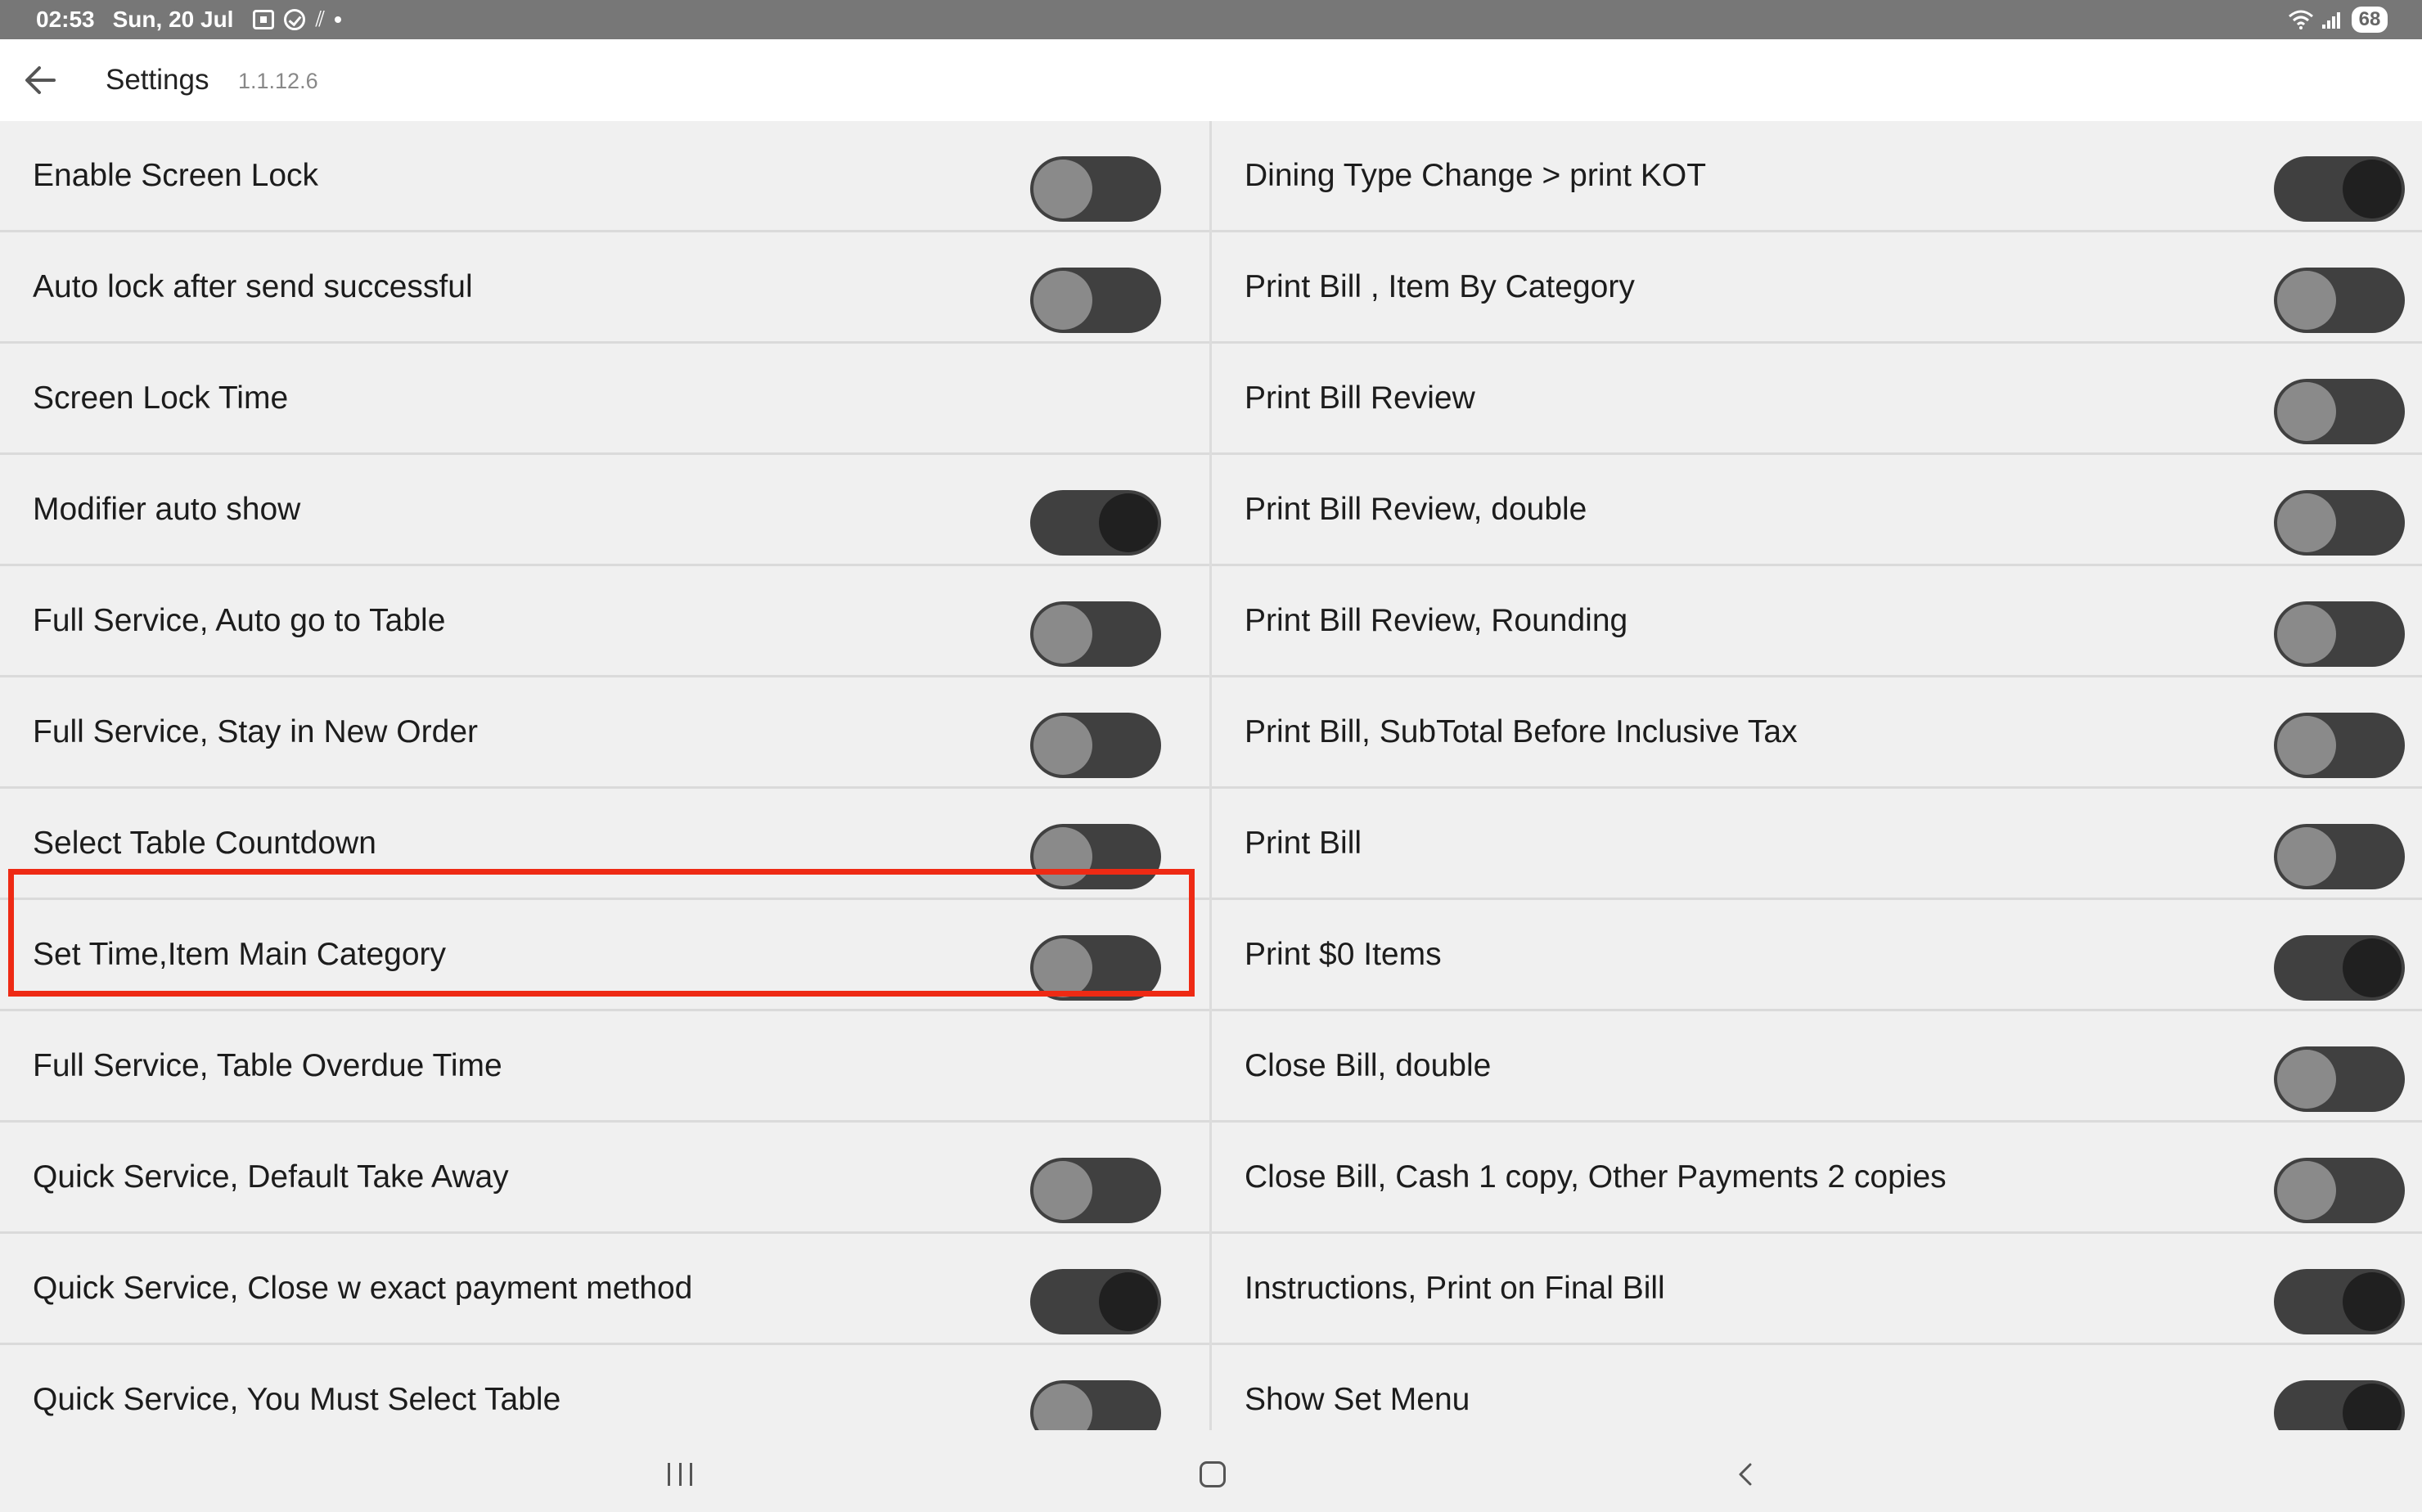 The image size is (2422, 1512). Describe the element at coordinates (604, 400) in the screenshot. I see `setting-row-screen-lock-time: Screen Lock Time` at that location.